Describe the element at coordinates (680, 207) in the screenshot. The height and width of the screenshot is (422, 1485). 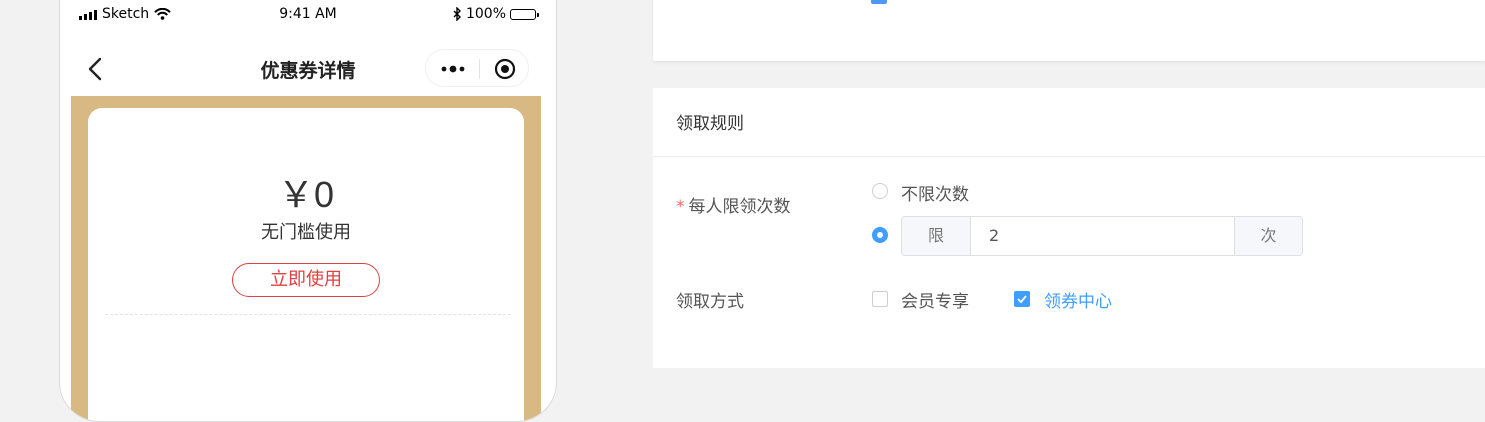
I see `required-mark: *` at that location.